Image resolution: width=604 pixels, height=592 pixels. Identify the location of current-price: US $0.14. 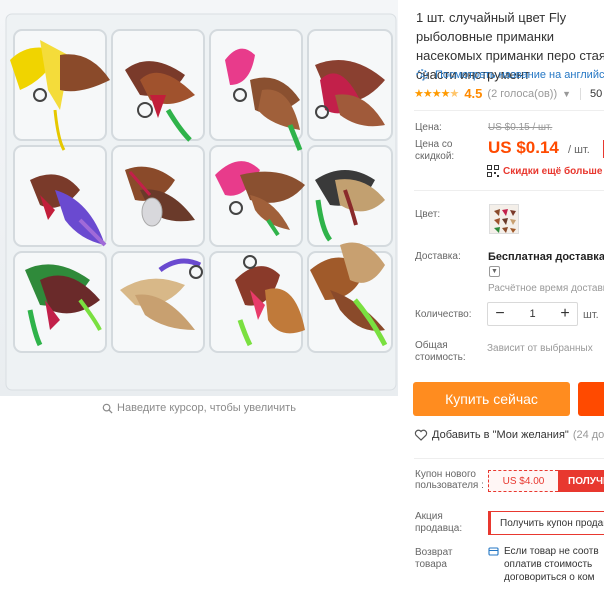
(523, 147).